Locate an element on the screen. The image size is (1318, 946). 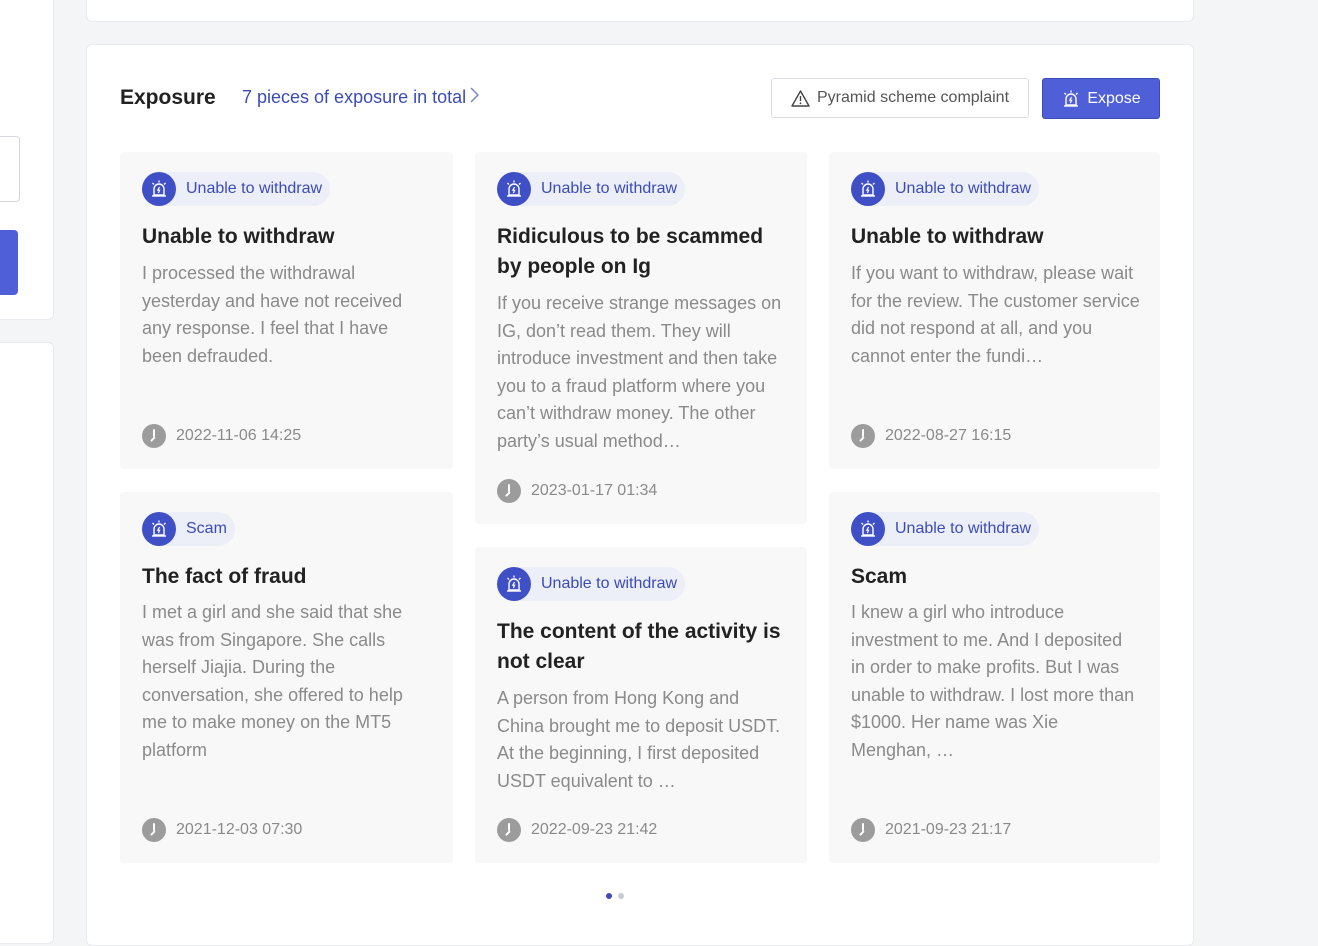
warning-triangle-icon is located at coordinates (800, 98).